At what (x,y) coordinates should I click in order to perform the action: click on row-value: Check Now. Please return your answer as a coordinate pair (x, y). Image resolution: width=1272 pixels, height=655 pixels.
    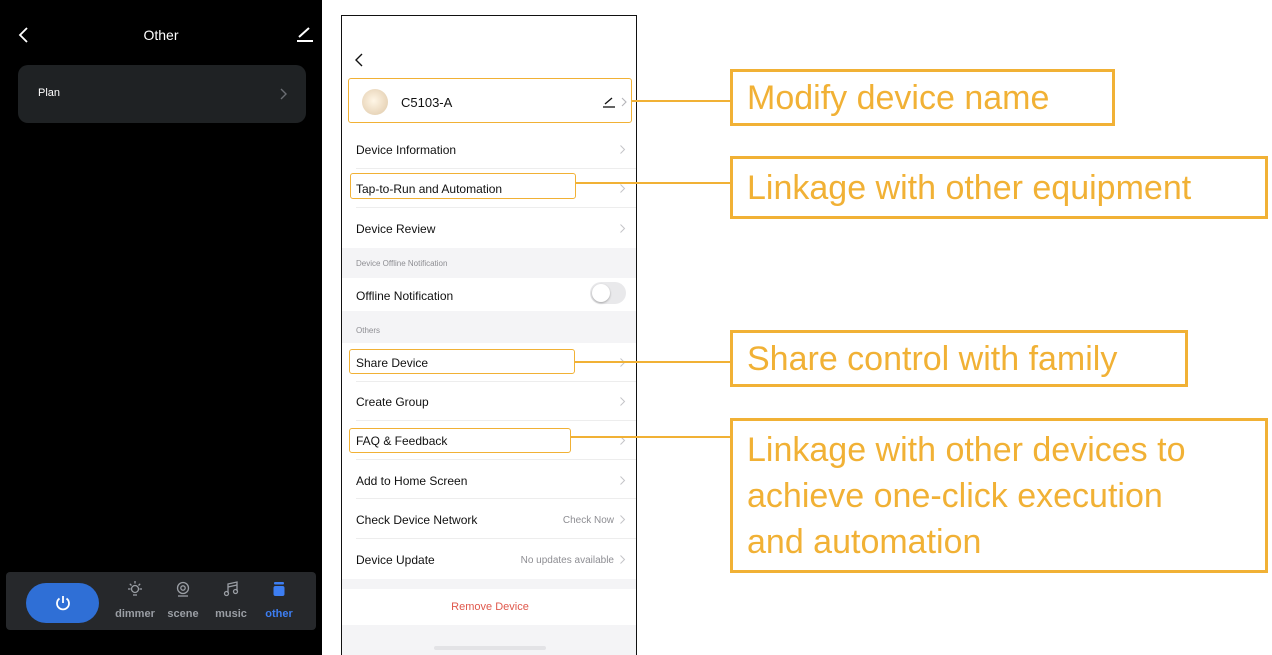
    Looking at the image, I should click on (588, 520).